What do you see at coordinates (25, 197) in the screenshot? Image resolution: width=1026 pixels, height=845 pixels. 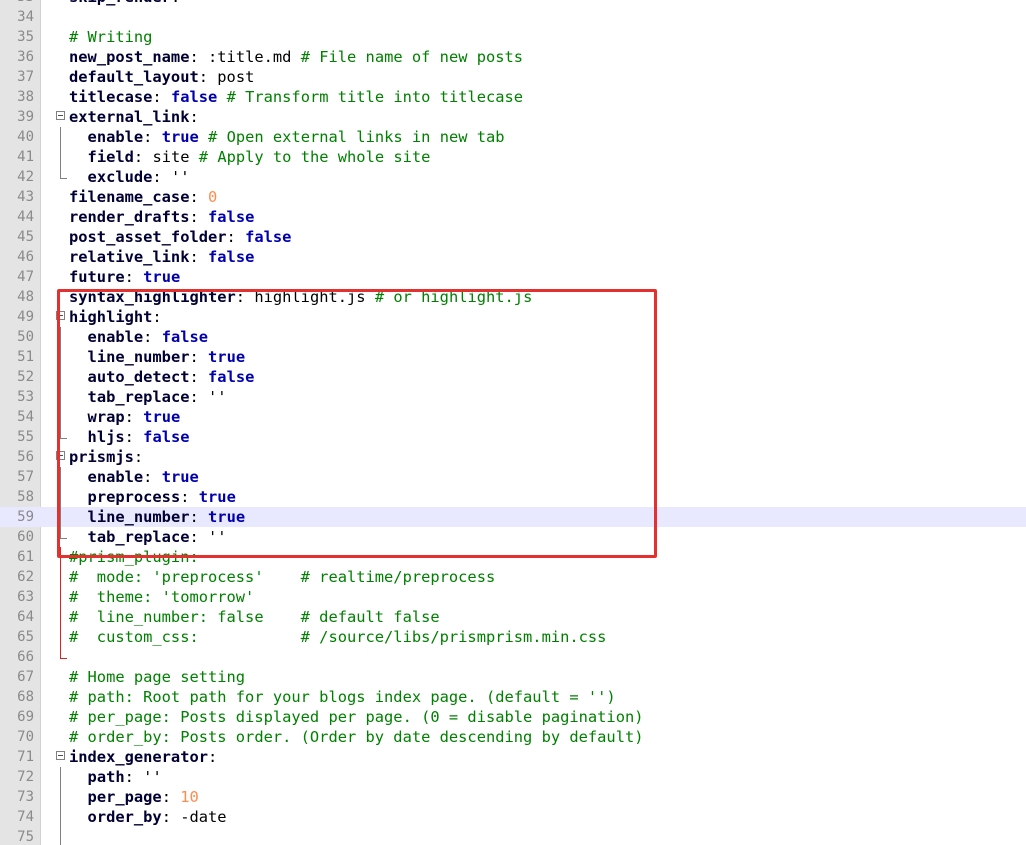 I see `line-number: 43` at bounding box center [25, 197].